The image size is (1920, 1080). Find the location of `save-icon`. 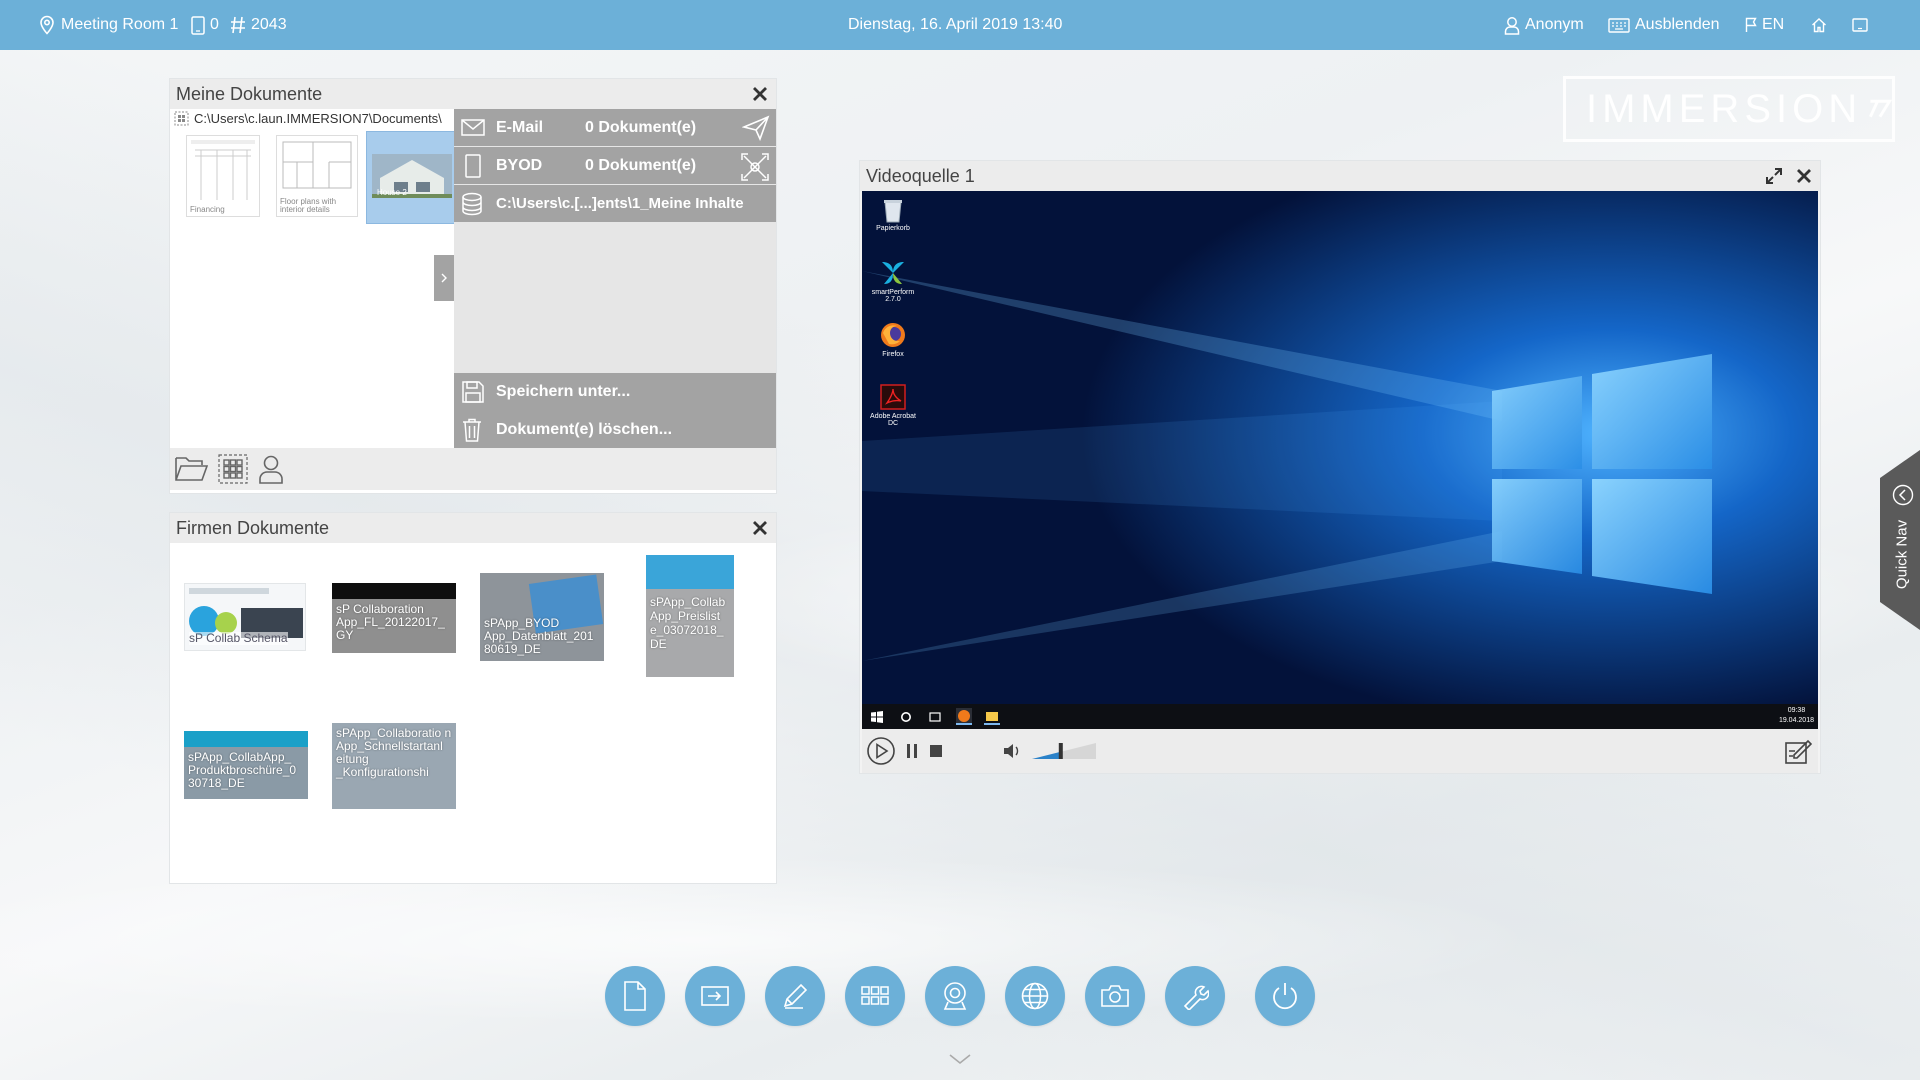

save-icon is located at coordinates (473, 392).